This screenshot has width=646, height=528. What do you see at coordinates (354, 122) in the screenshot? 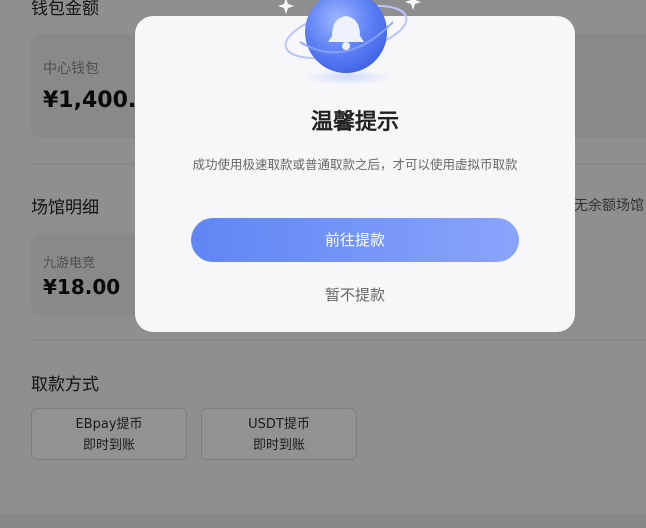
I see `modal-title: 温馨提示` at bounding box center [354, 122].